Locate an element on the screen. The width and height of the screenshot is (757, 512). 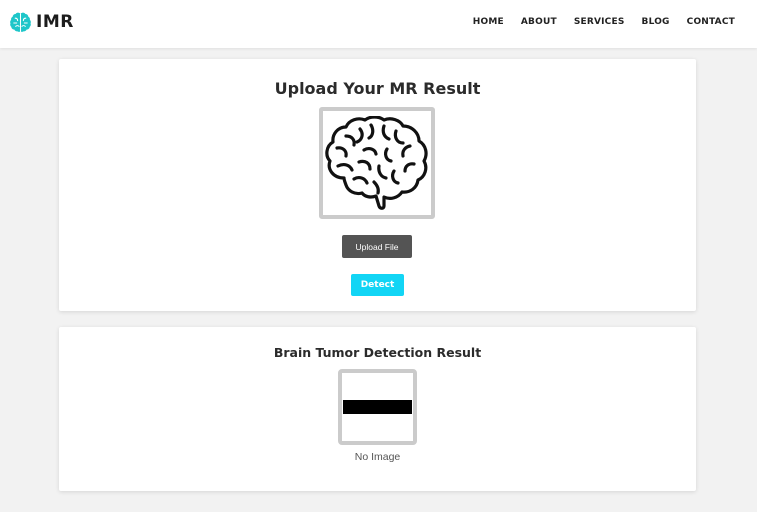
brand-name: IMR is located at coordinates (55, 22).